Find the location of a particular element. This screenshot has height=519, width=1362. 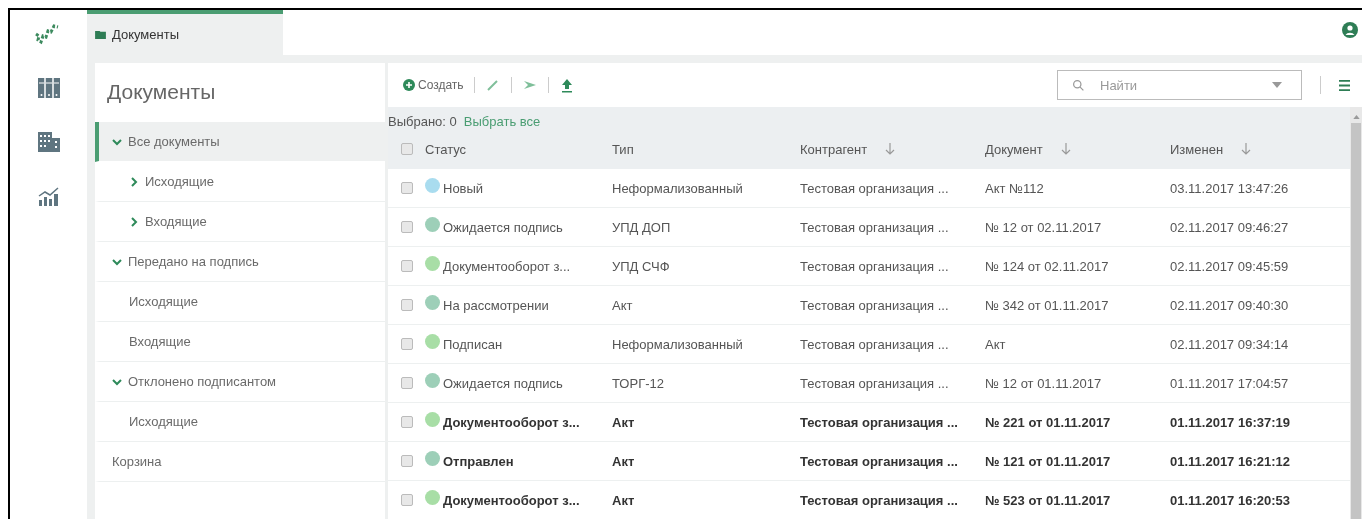

status-text: Подписан is located at coordinates (473, 344).